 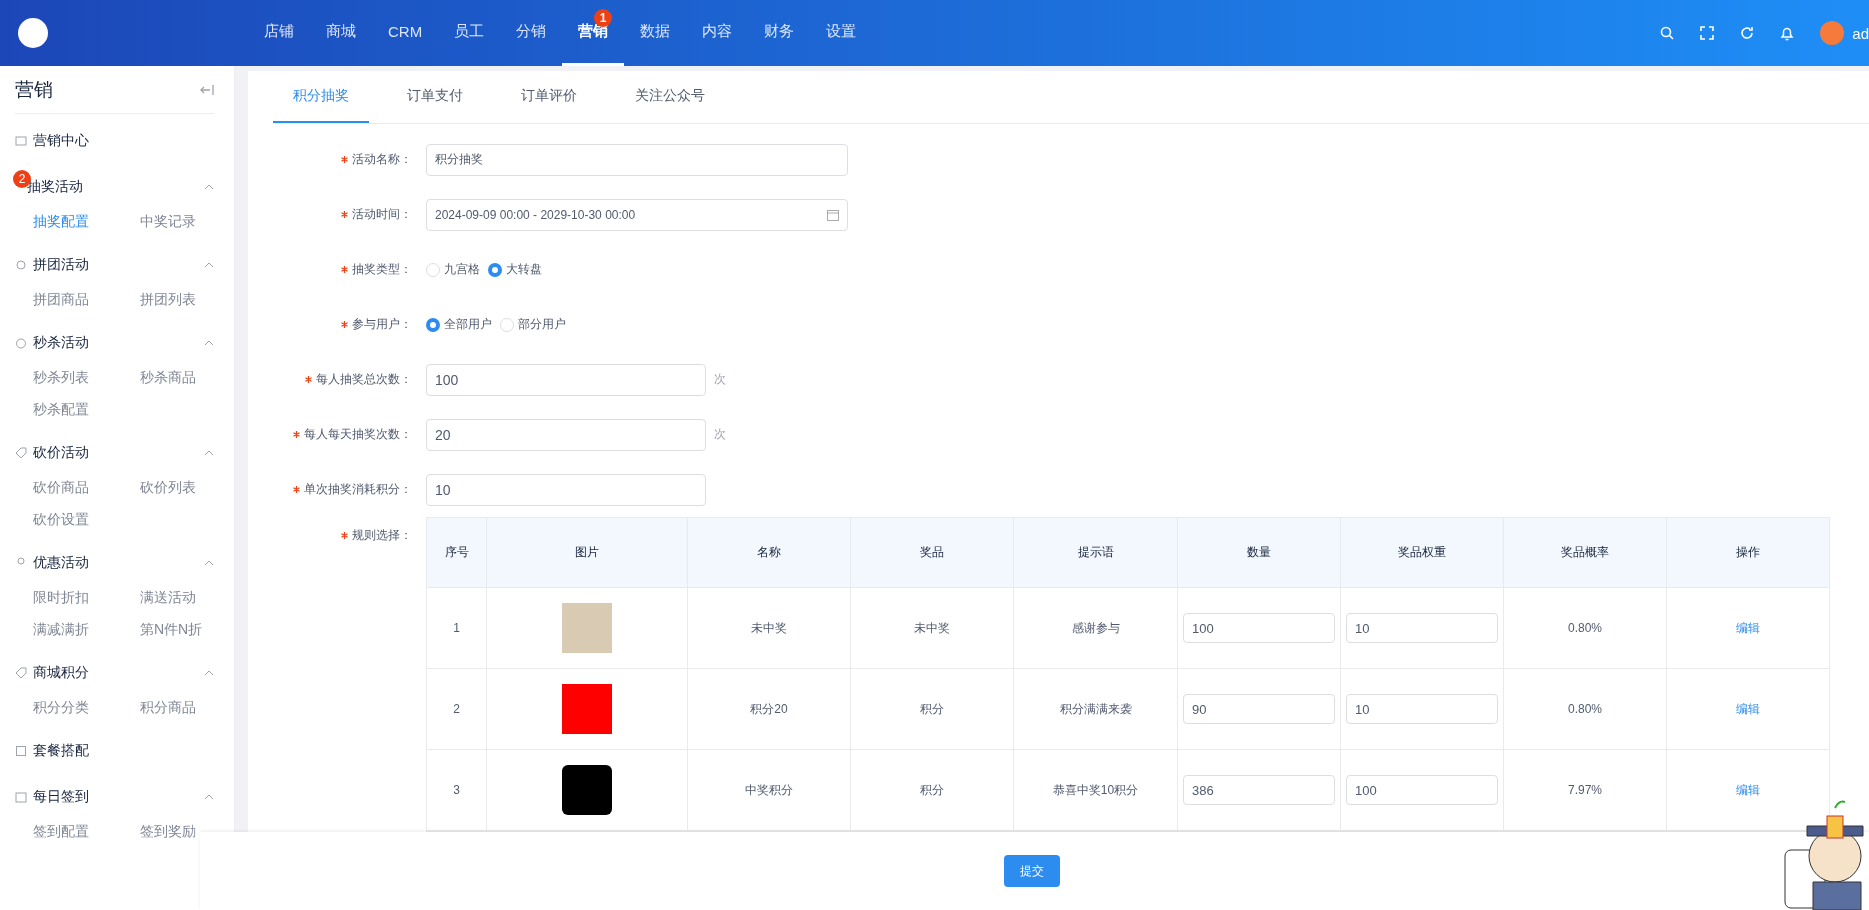 What do you see at coordinates (114, 343) in the screenshot?
I see `menu-group: 秒杀活动` at bounding box center [114, 343].